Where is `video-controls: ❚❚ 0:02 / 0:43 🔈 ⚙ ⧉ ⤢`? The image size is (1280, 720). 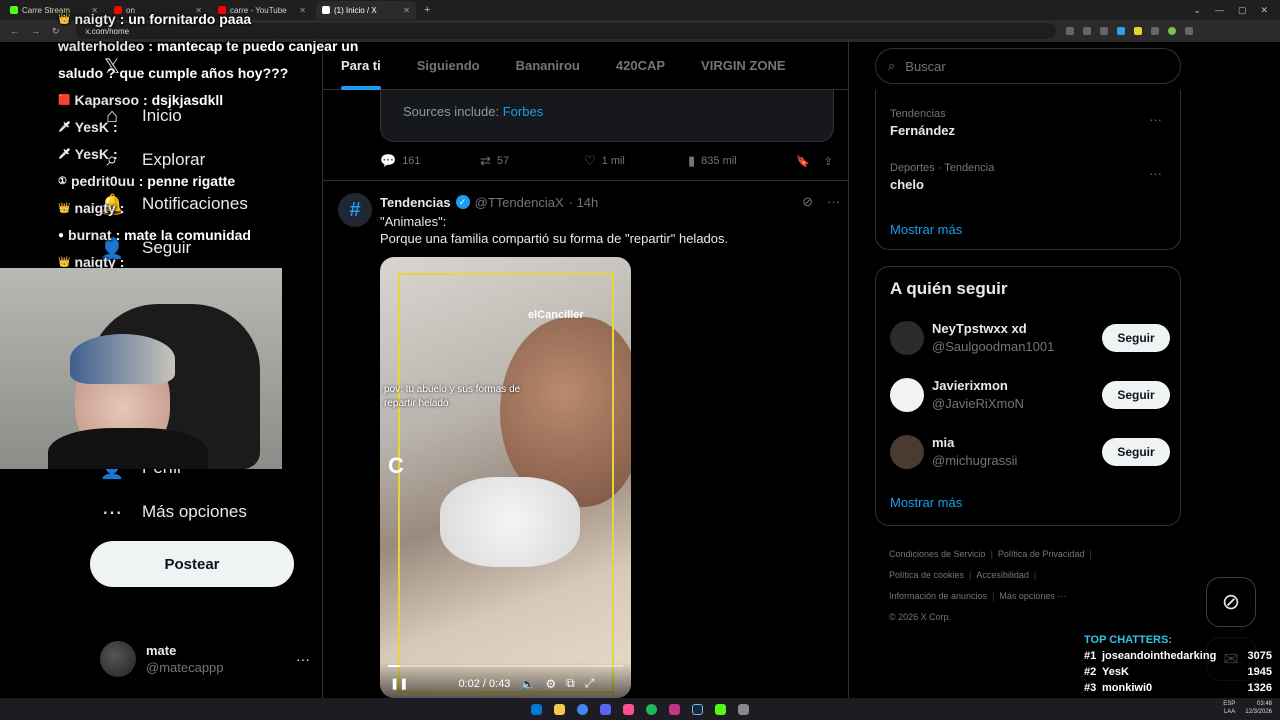 video-controls: ❚❚ 0:02 / 0:43 🔈 ⚙ ⧉ ⤢ is located at coordinates (505, 680).